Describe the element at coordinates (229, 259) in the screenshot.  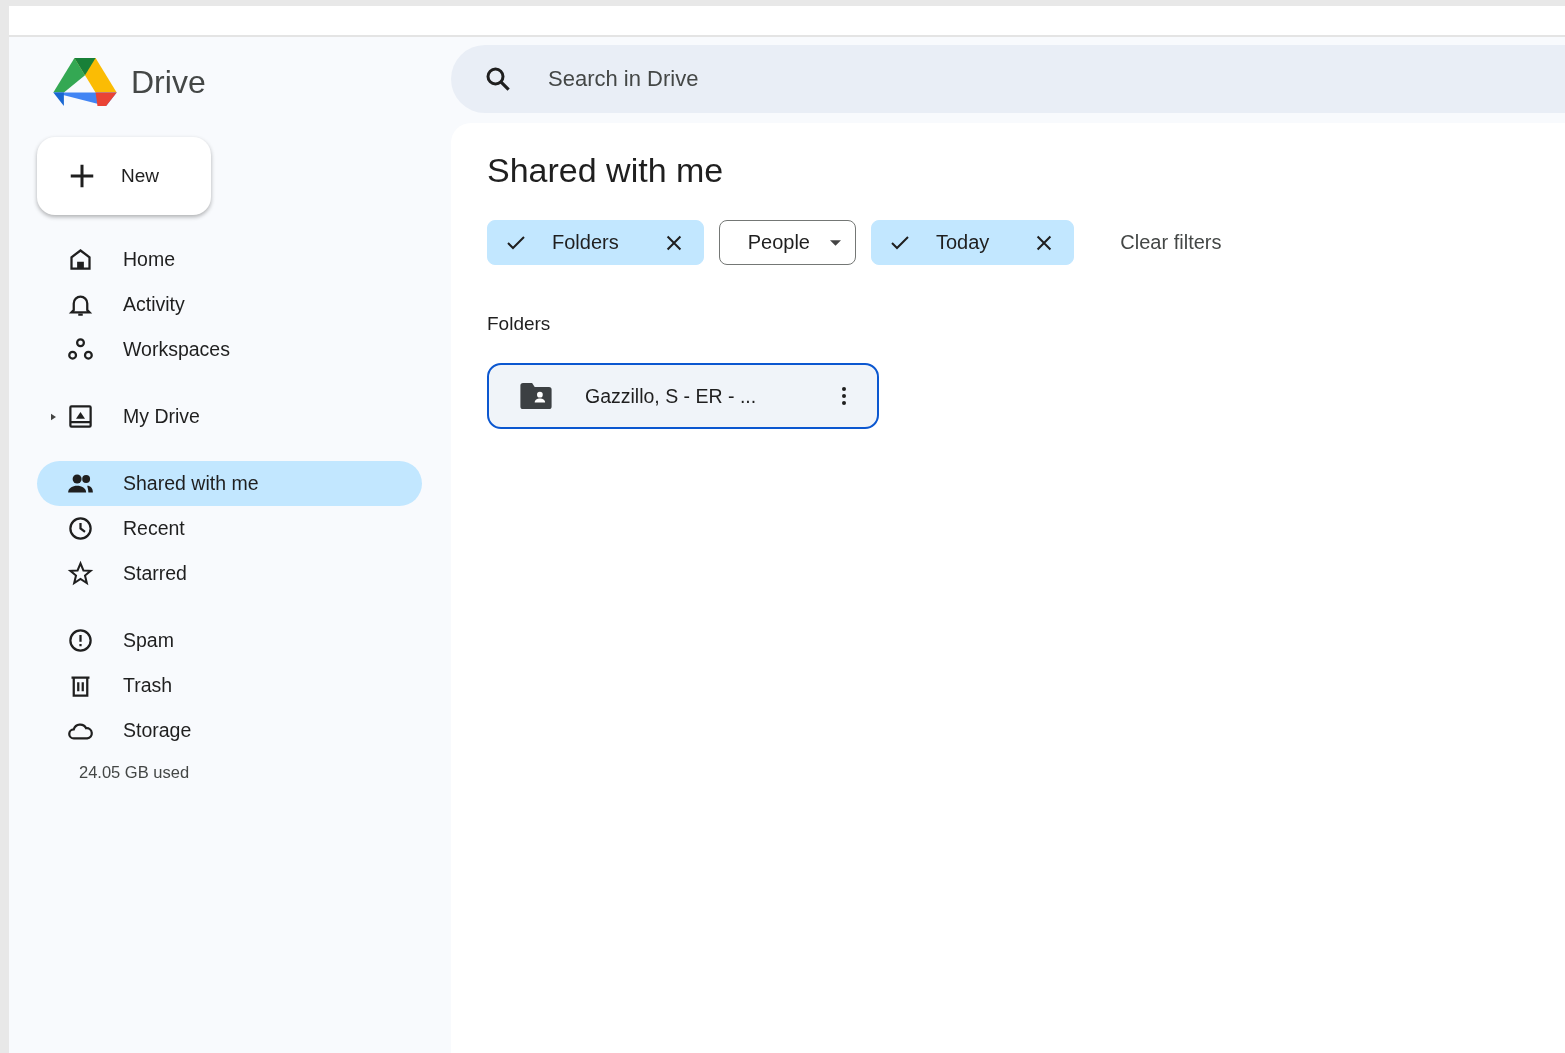
I see `sidebar-item: Home` at that location.